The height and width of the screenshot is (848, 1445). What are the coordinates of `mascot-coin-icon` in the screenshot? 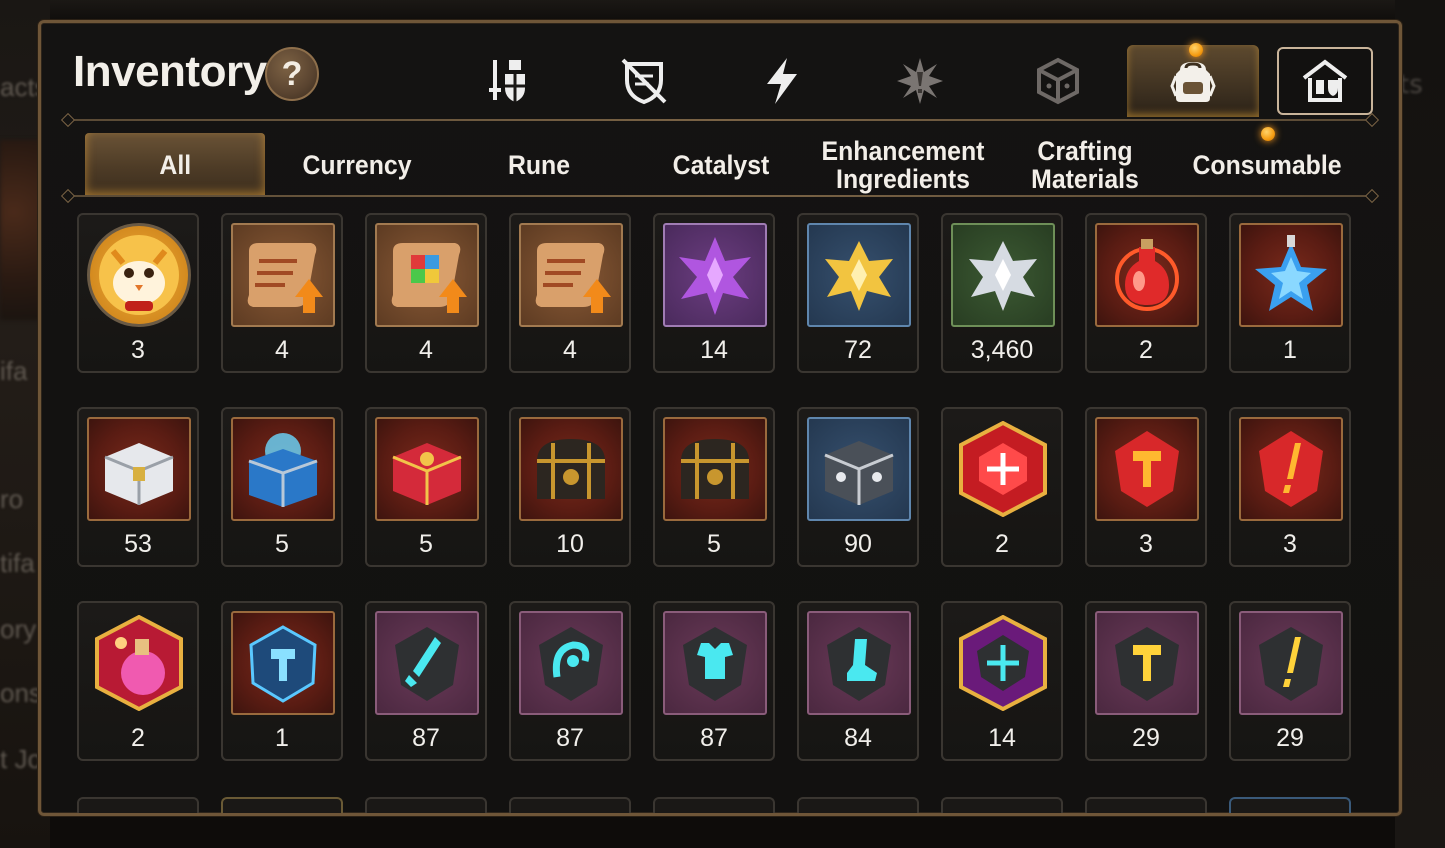 It's located at (139, 275).